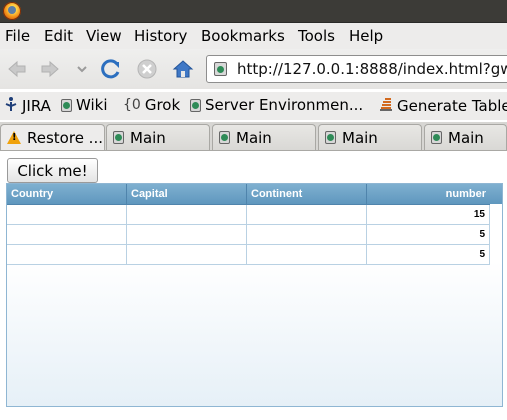  I want to click on bookmark-generate-table: Generate Table, so click(443, 106).